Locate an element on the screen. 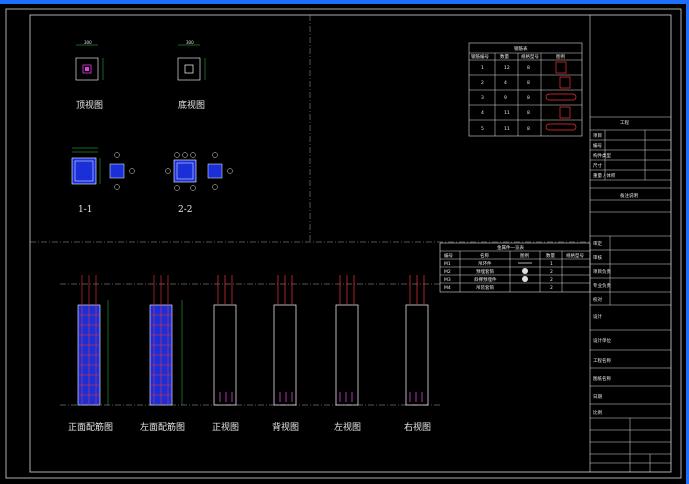 The height and width of the screenshot is (484, 689). right-view-label: 右视图 is located at coordinates (417, 427).